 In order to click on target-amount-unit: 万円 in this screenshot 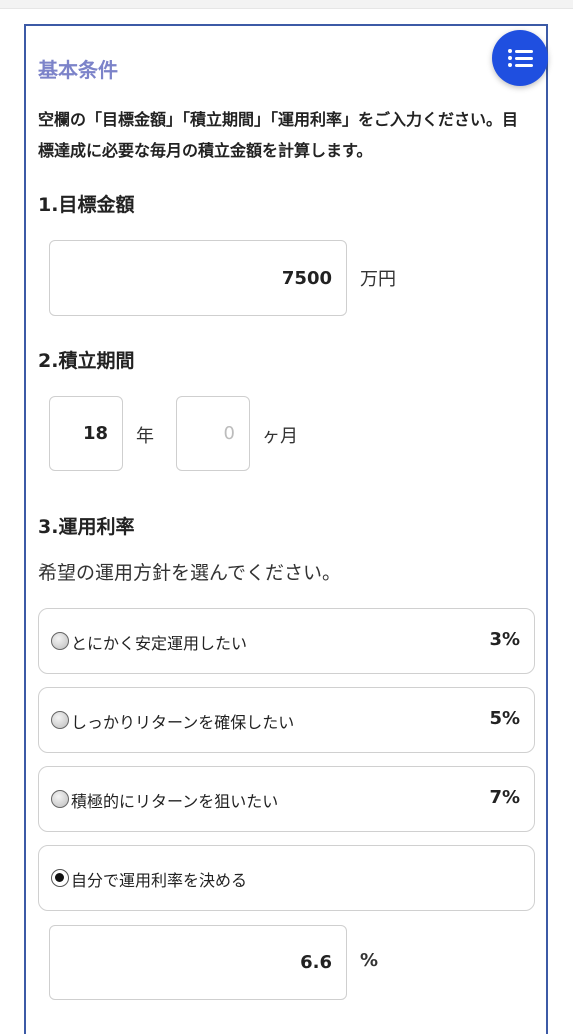, I will do `click(378, 279)`.